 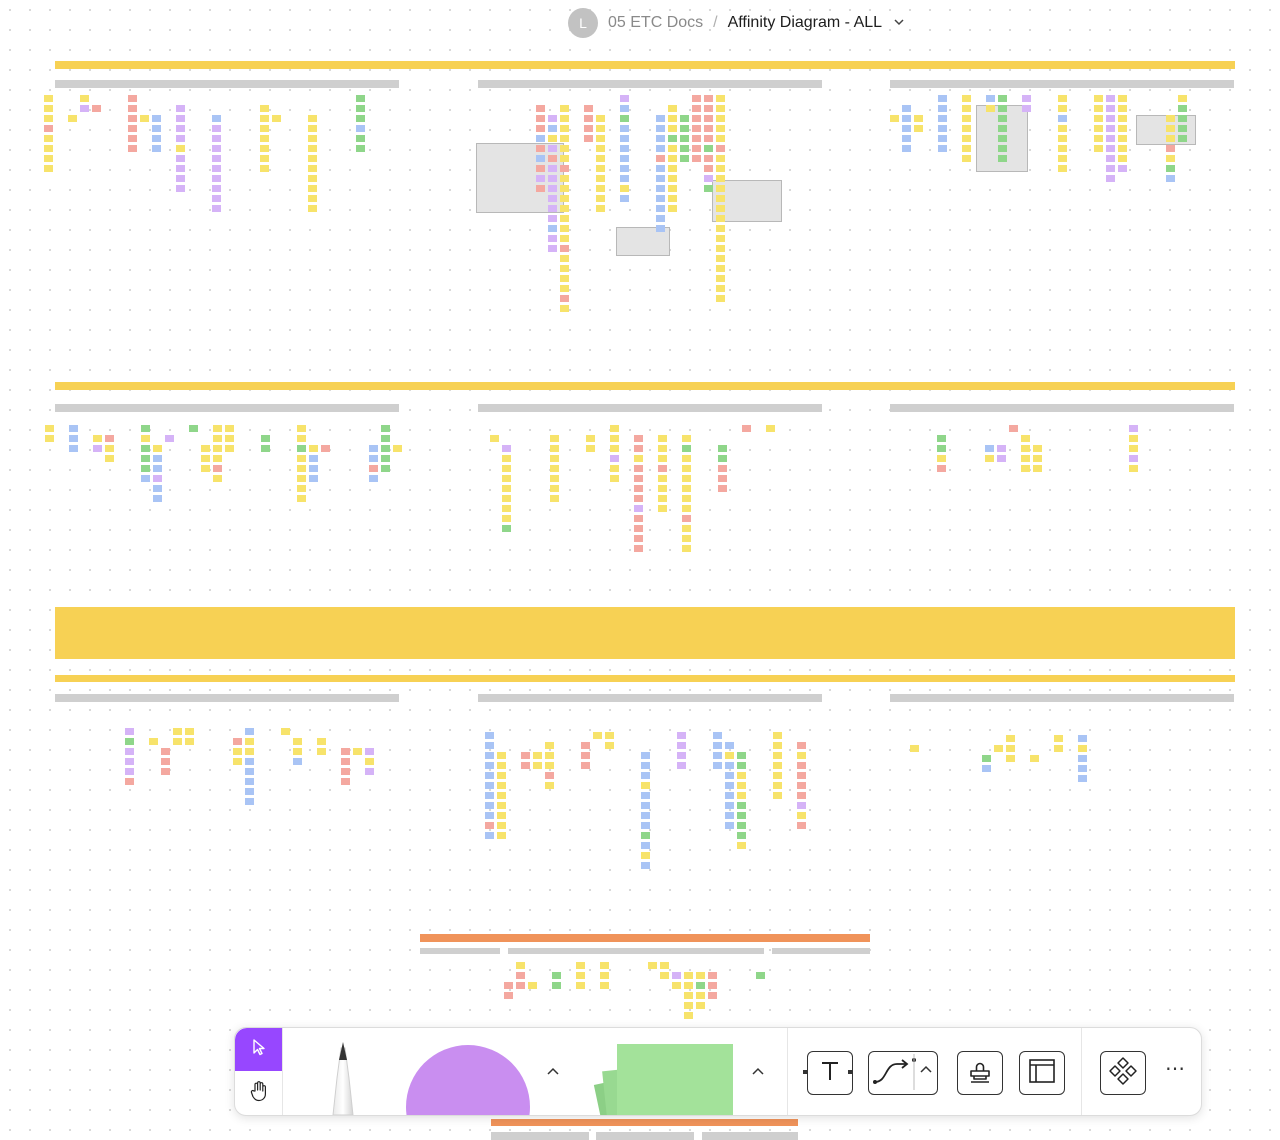 I want to click on hand-tool-button, so click(x=258, y=1093).